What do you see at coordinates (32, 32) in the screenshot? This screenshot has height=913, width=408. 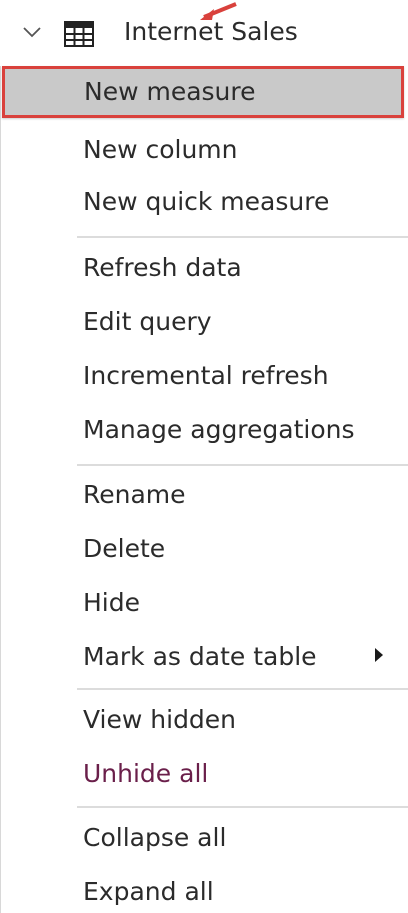 I see `chevron-down-icon` at bounding box center [32, 32].